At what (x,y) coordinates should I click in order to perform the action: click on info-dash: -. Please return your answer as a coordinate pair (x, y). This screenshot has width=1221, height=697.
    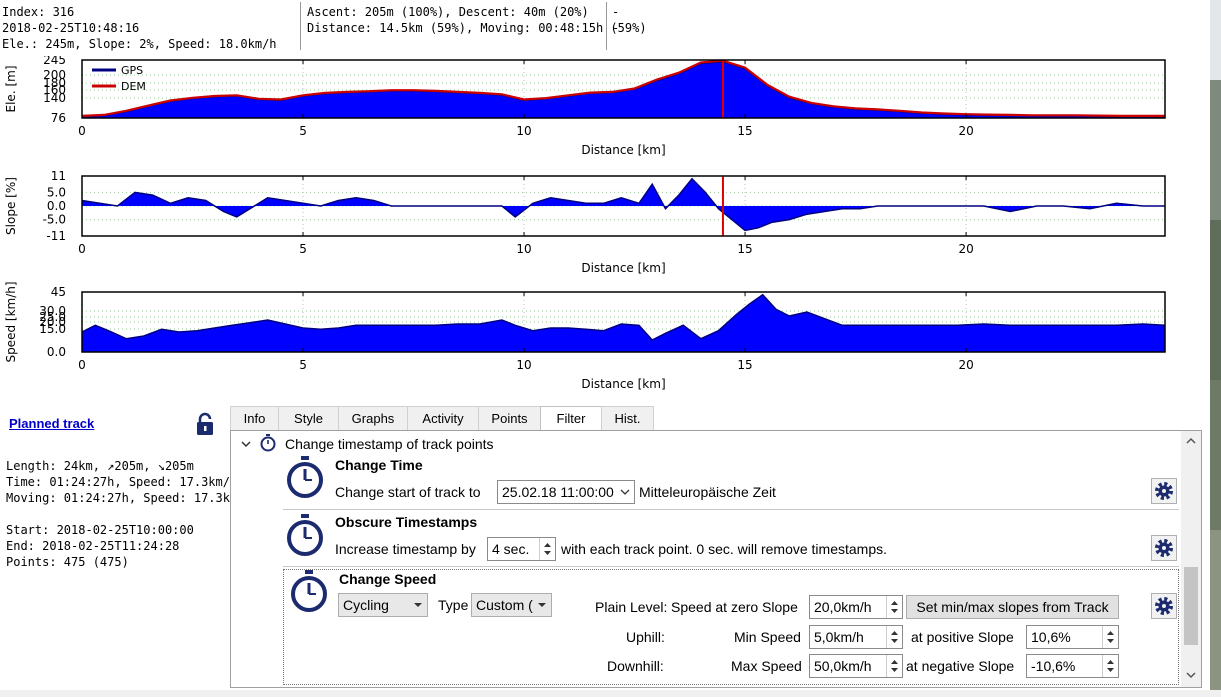
    Looking at the image, I should click on (616, 28).